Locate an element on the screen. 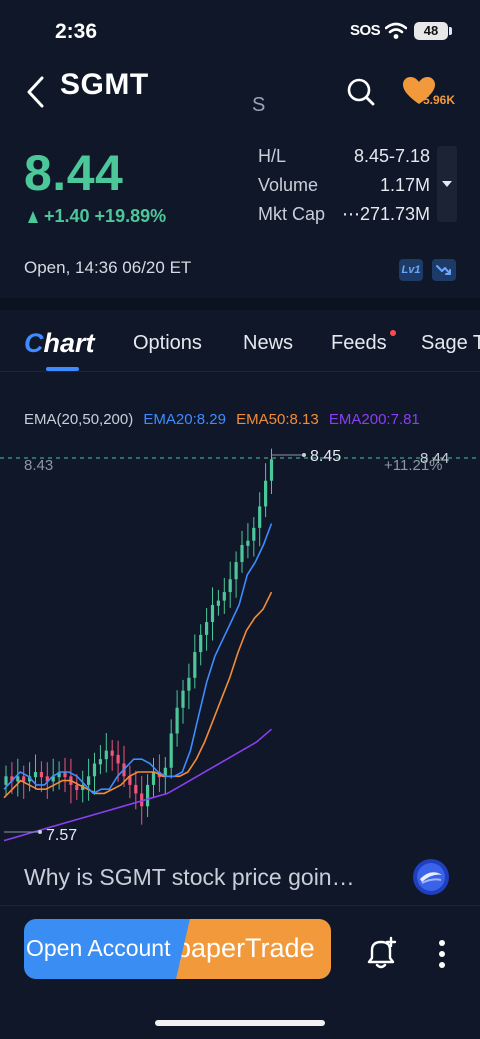 Image resolution: width=480 pixels, height=1039 pixels. tab-options: Options is located at coordinates (167, 343).